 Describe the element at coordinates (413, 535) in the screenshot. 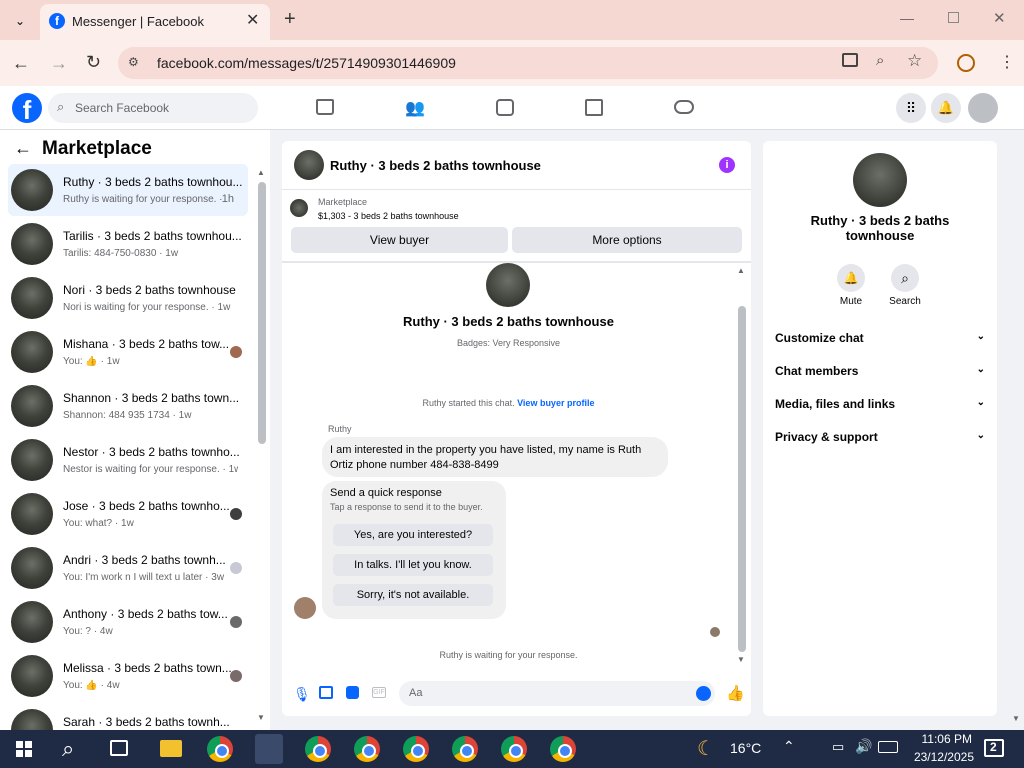

I see `quick-reply-button: Yes, are you interested?` at that location.